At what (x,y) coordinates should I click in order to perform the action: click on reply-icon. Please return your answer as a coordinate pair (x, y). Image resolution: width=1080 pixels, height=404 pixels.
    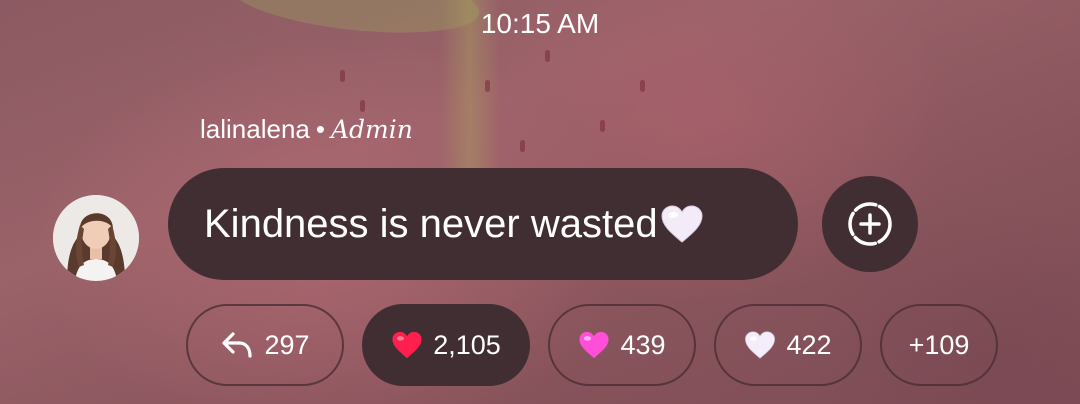
    Looking at the image, I should click on (237, 345).